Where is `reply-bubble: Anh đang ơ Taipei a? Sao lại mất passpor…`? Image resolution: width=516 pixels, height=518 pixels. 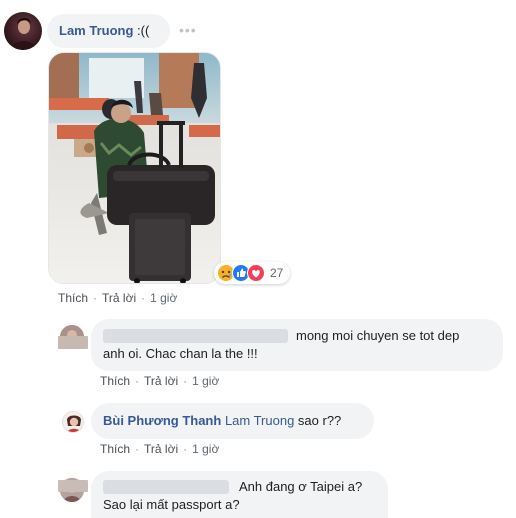
reply-bubble: Anh đang ơ Taipei a? Sao lại mất passpor… is located at coordinates (239, 494).